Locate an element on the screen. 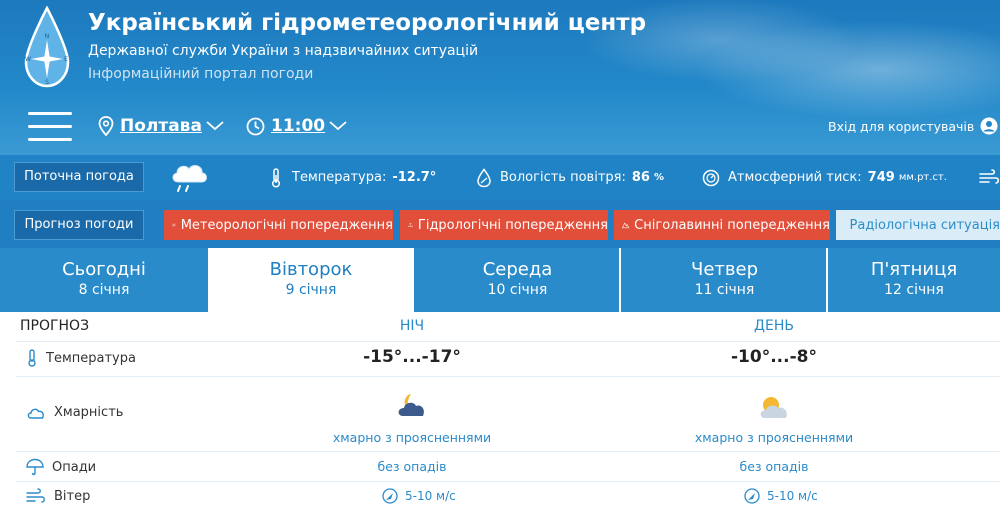 Image resolution: width=1000 pixels, height=513 pixels. current-temperature: Температура: -12.7° is located at coordinates (353, 177).